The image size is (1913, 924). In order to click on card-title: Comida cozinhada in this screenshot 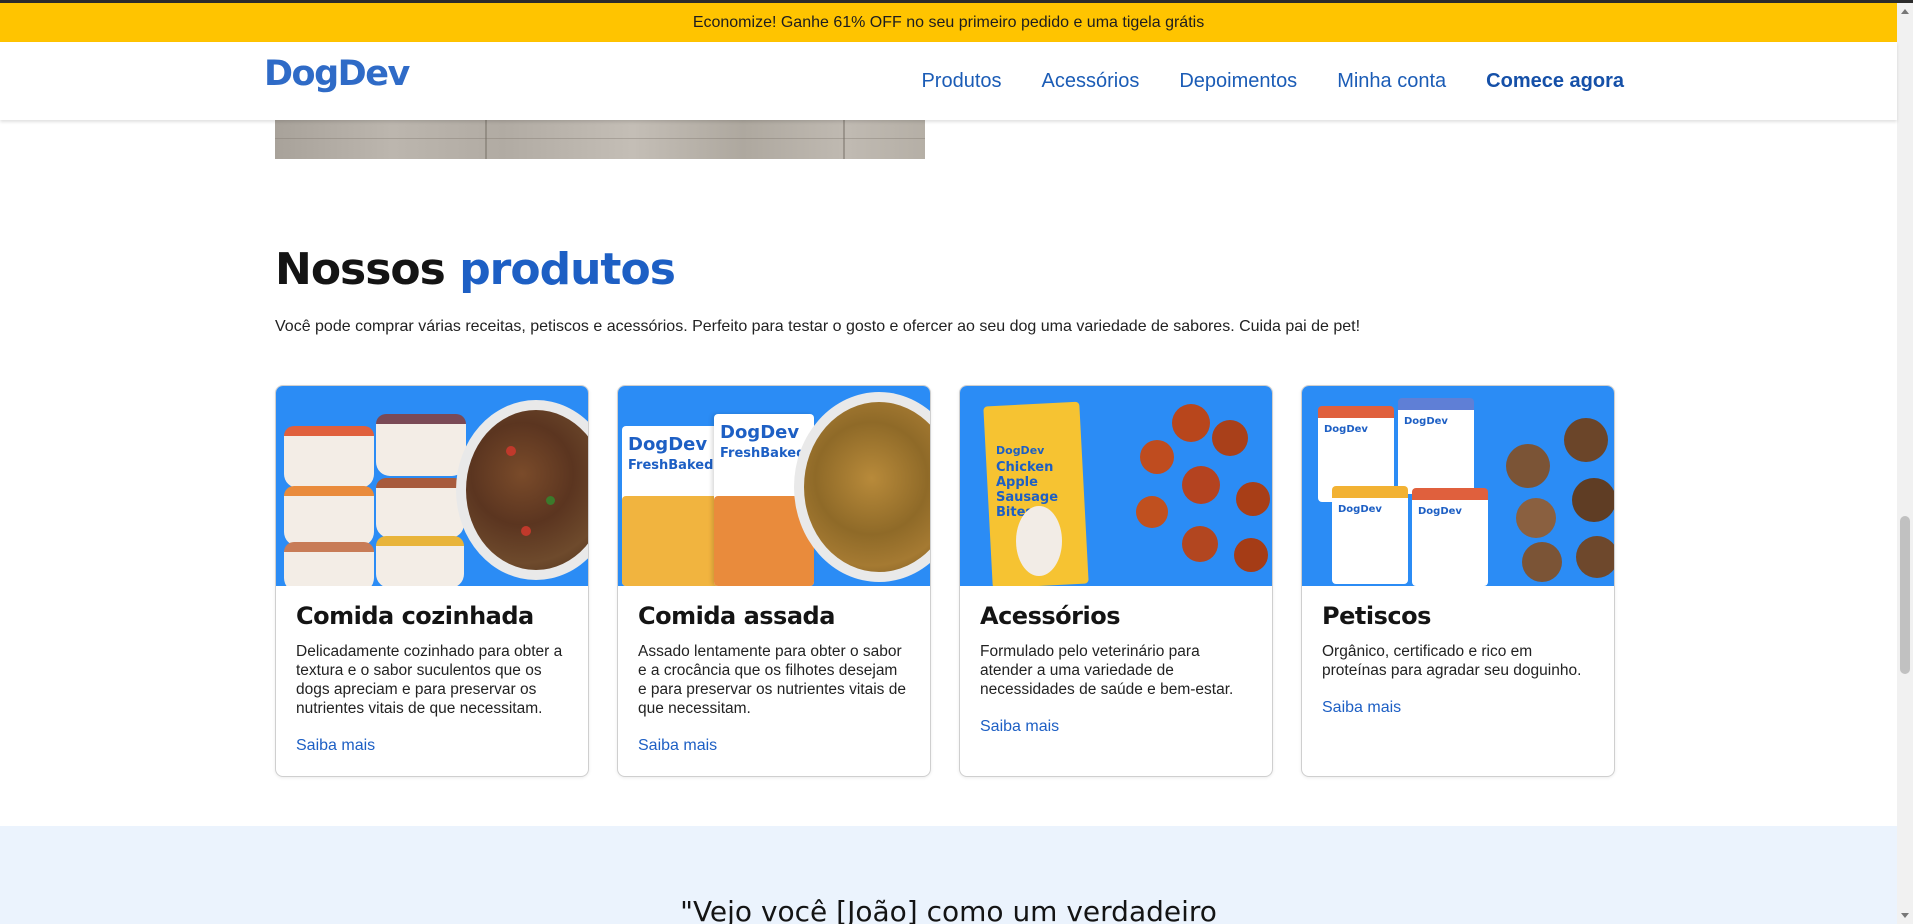, I will do `click(415, 616)`.